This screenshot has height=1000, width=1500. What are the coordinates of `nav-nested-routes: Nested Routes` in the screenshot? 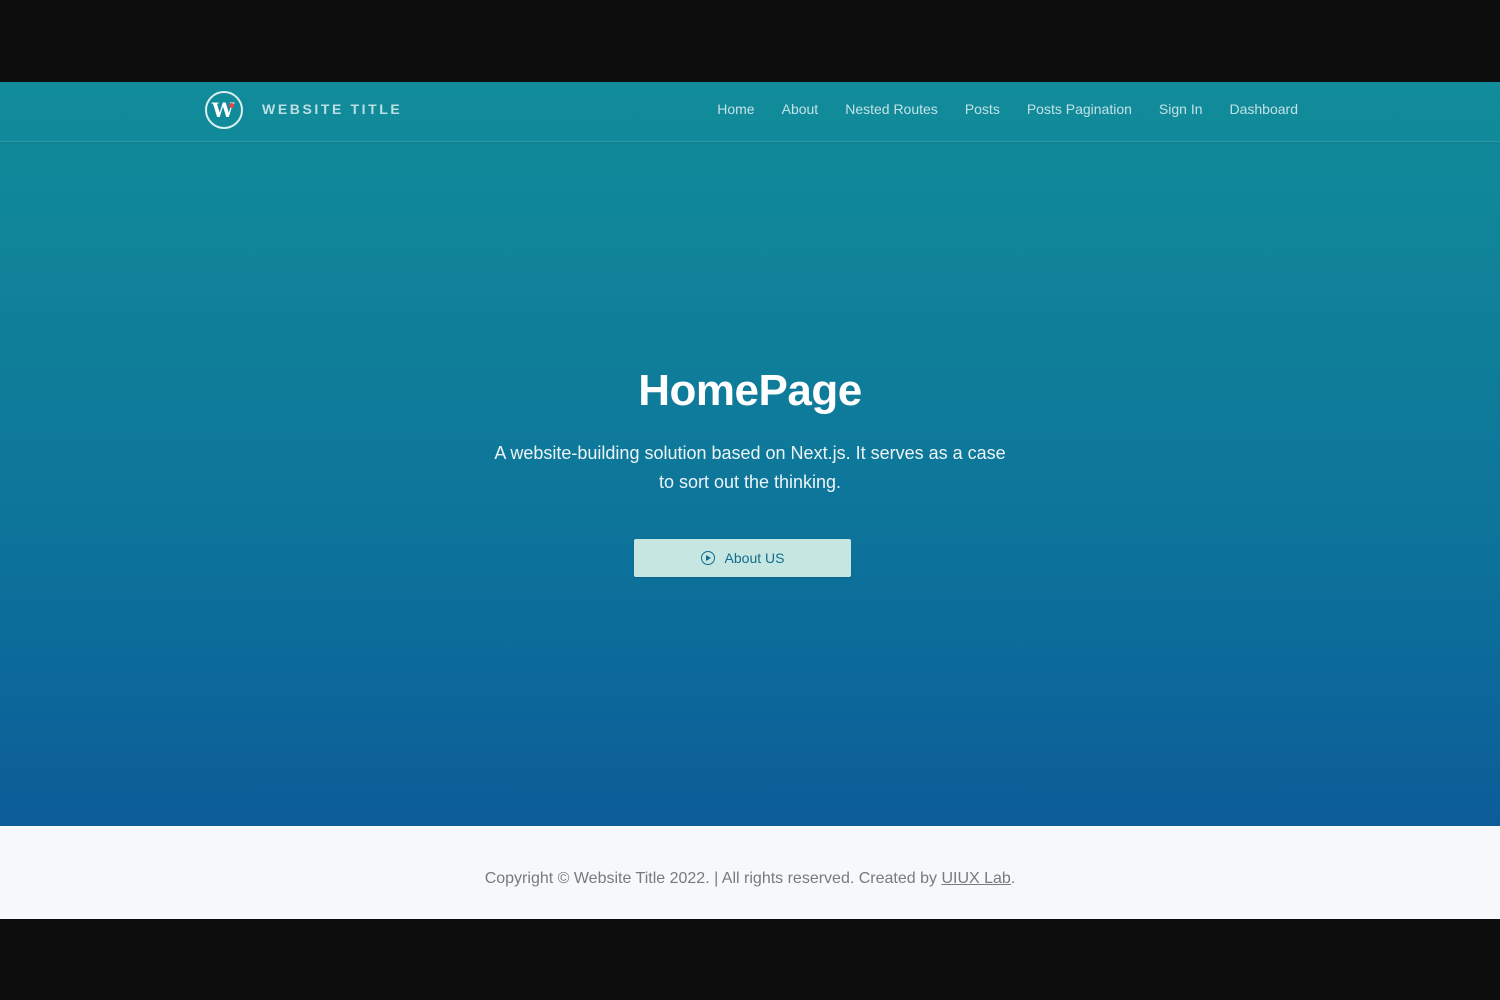 It's located at (891, 109).